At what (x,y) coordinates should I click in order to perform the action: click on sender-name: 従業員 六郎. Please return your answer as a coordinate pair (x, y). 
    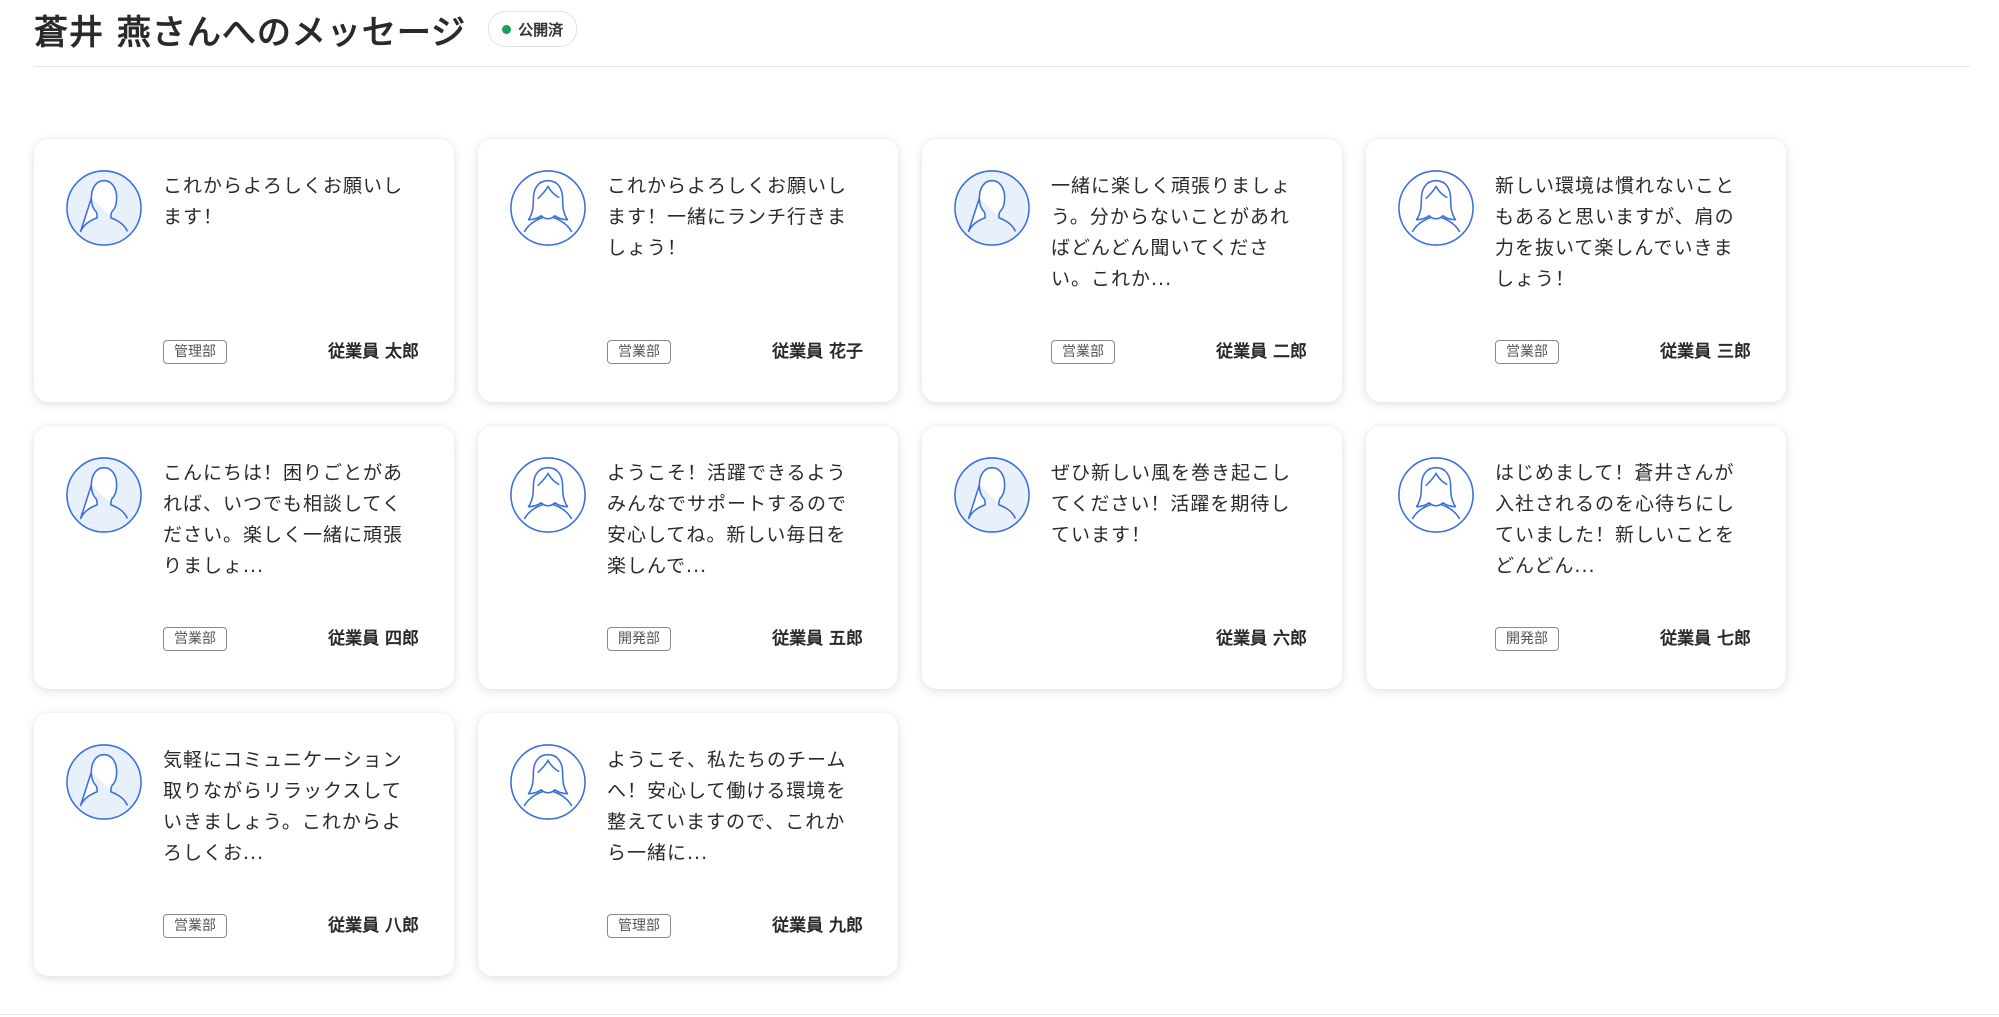
    Looking at the image, I should click on (1261, 639).